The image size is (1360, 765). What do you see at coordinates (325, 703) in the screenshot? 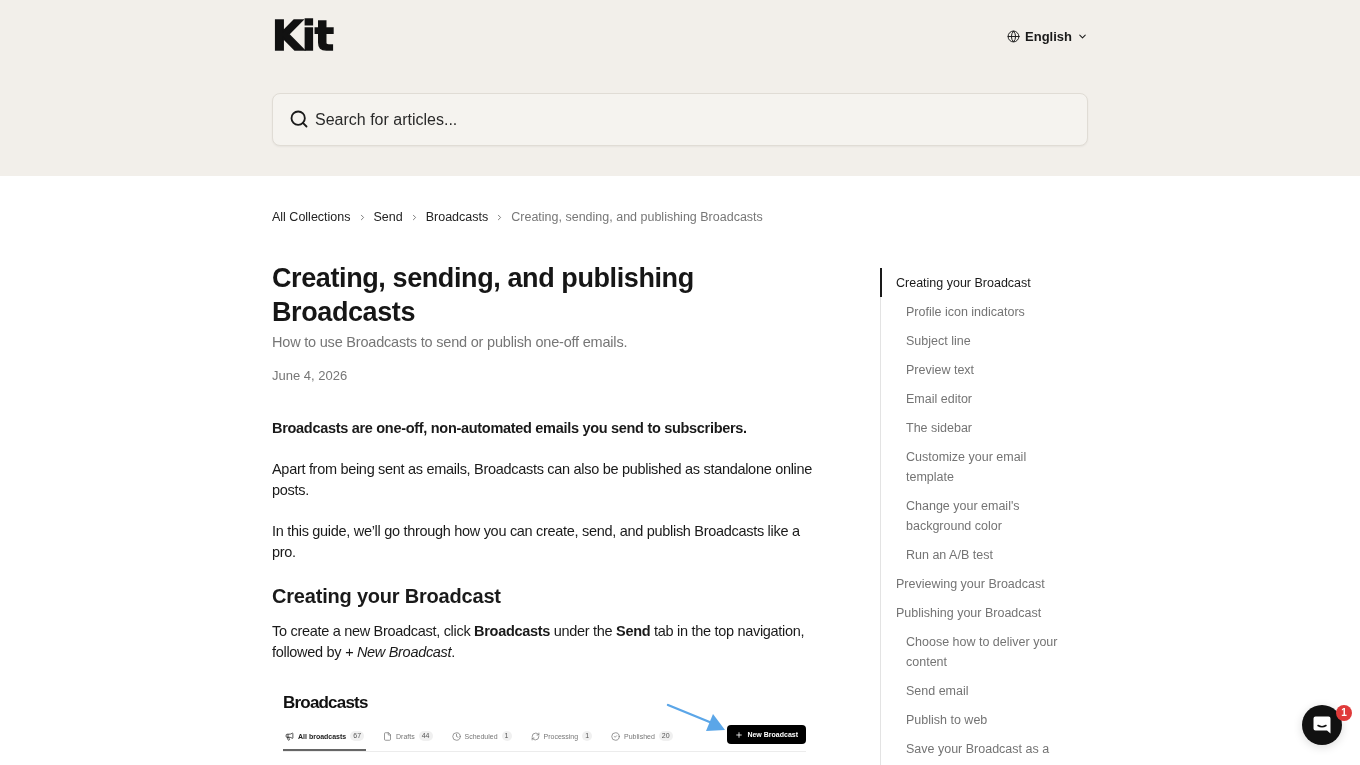
I see `page-title: Broadcasts` at bounding box center [325, 703].